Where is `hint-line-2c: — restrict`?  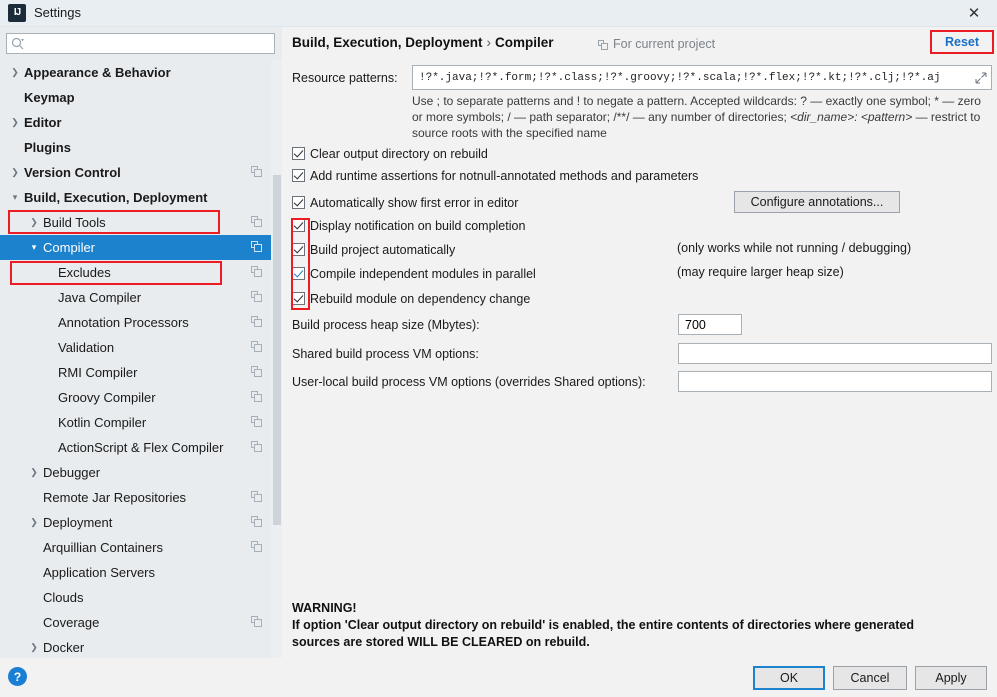
hint-line-2c: — restrict is located at coordinates (939, 117).